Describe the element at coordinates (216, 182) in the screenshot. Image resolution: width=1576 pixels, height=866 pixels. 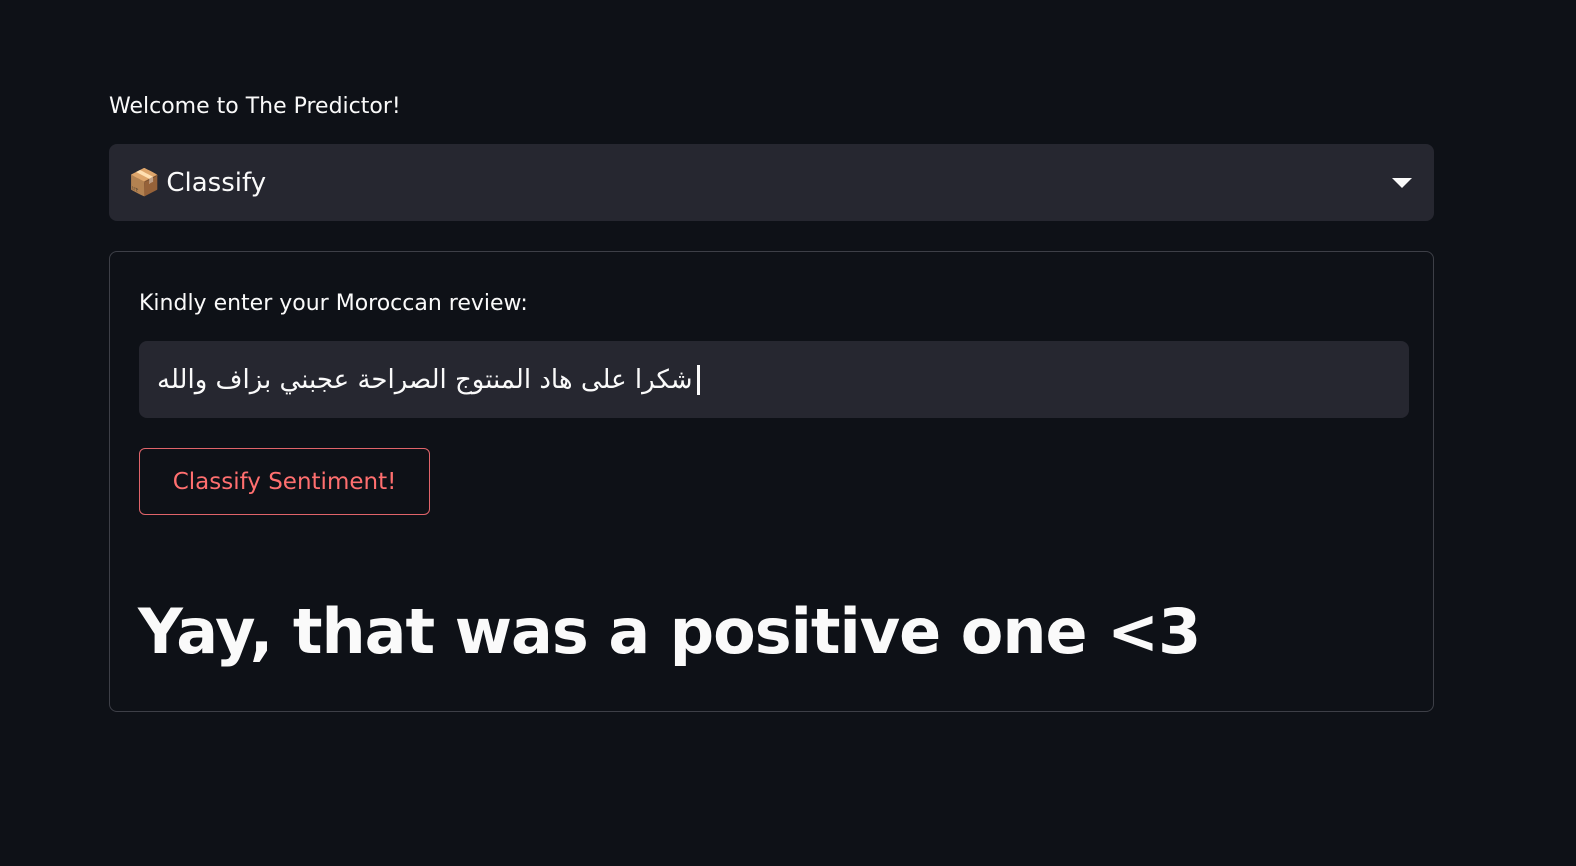
I see `mode-select-value: Classify` at that location.